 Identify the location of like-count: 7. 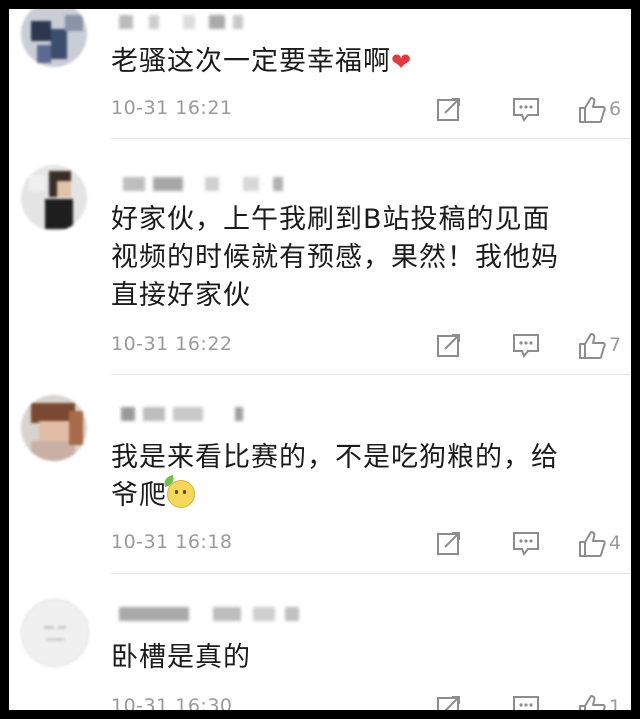
(615, 345).